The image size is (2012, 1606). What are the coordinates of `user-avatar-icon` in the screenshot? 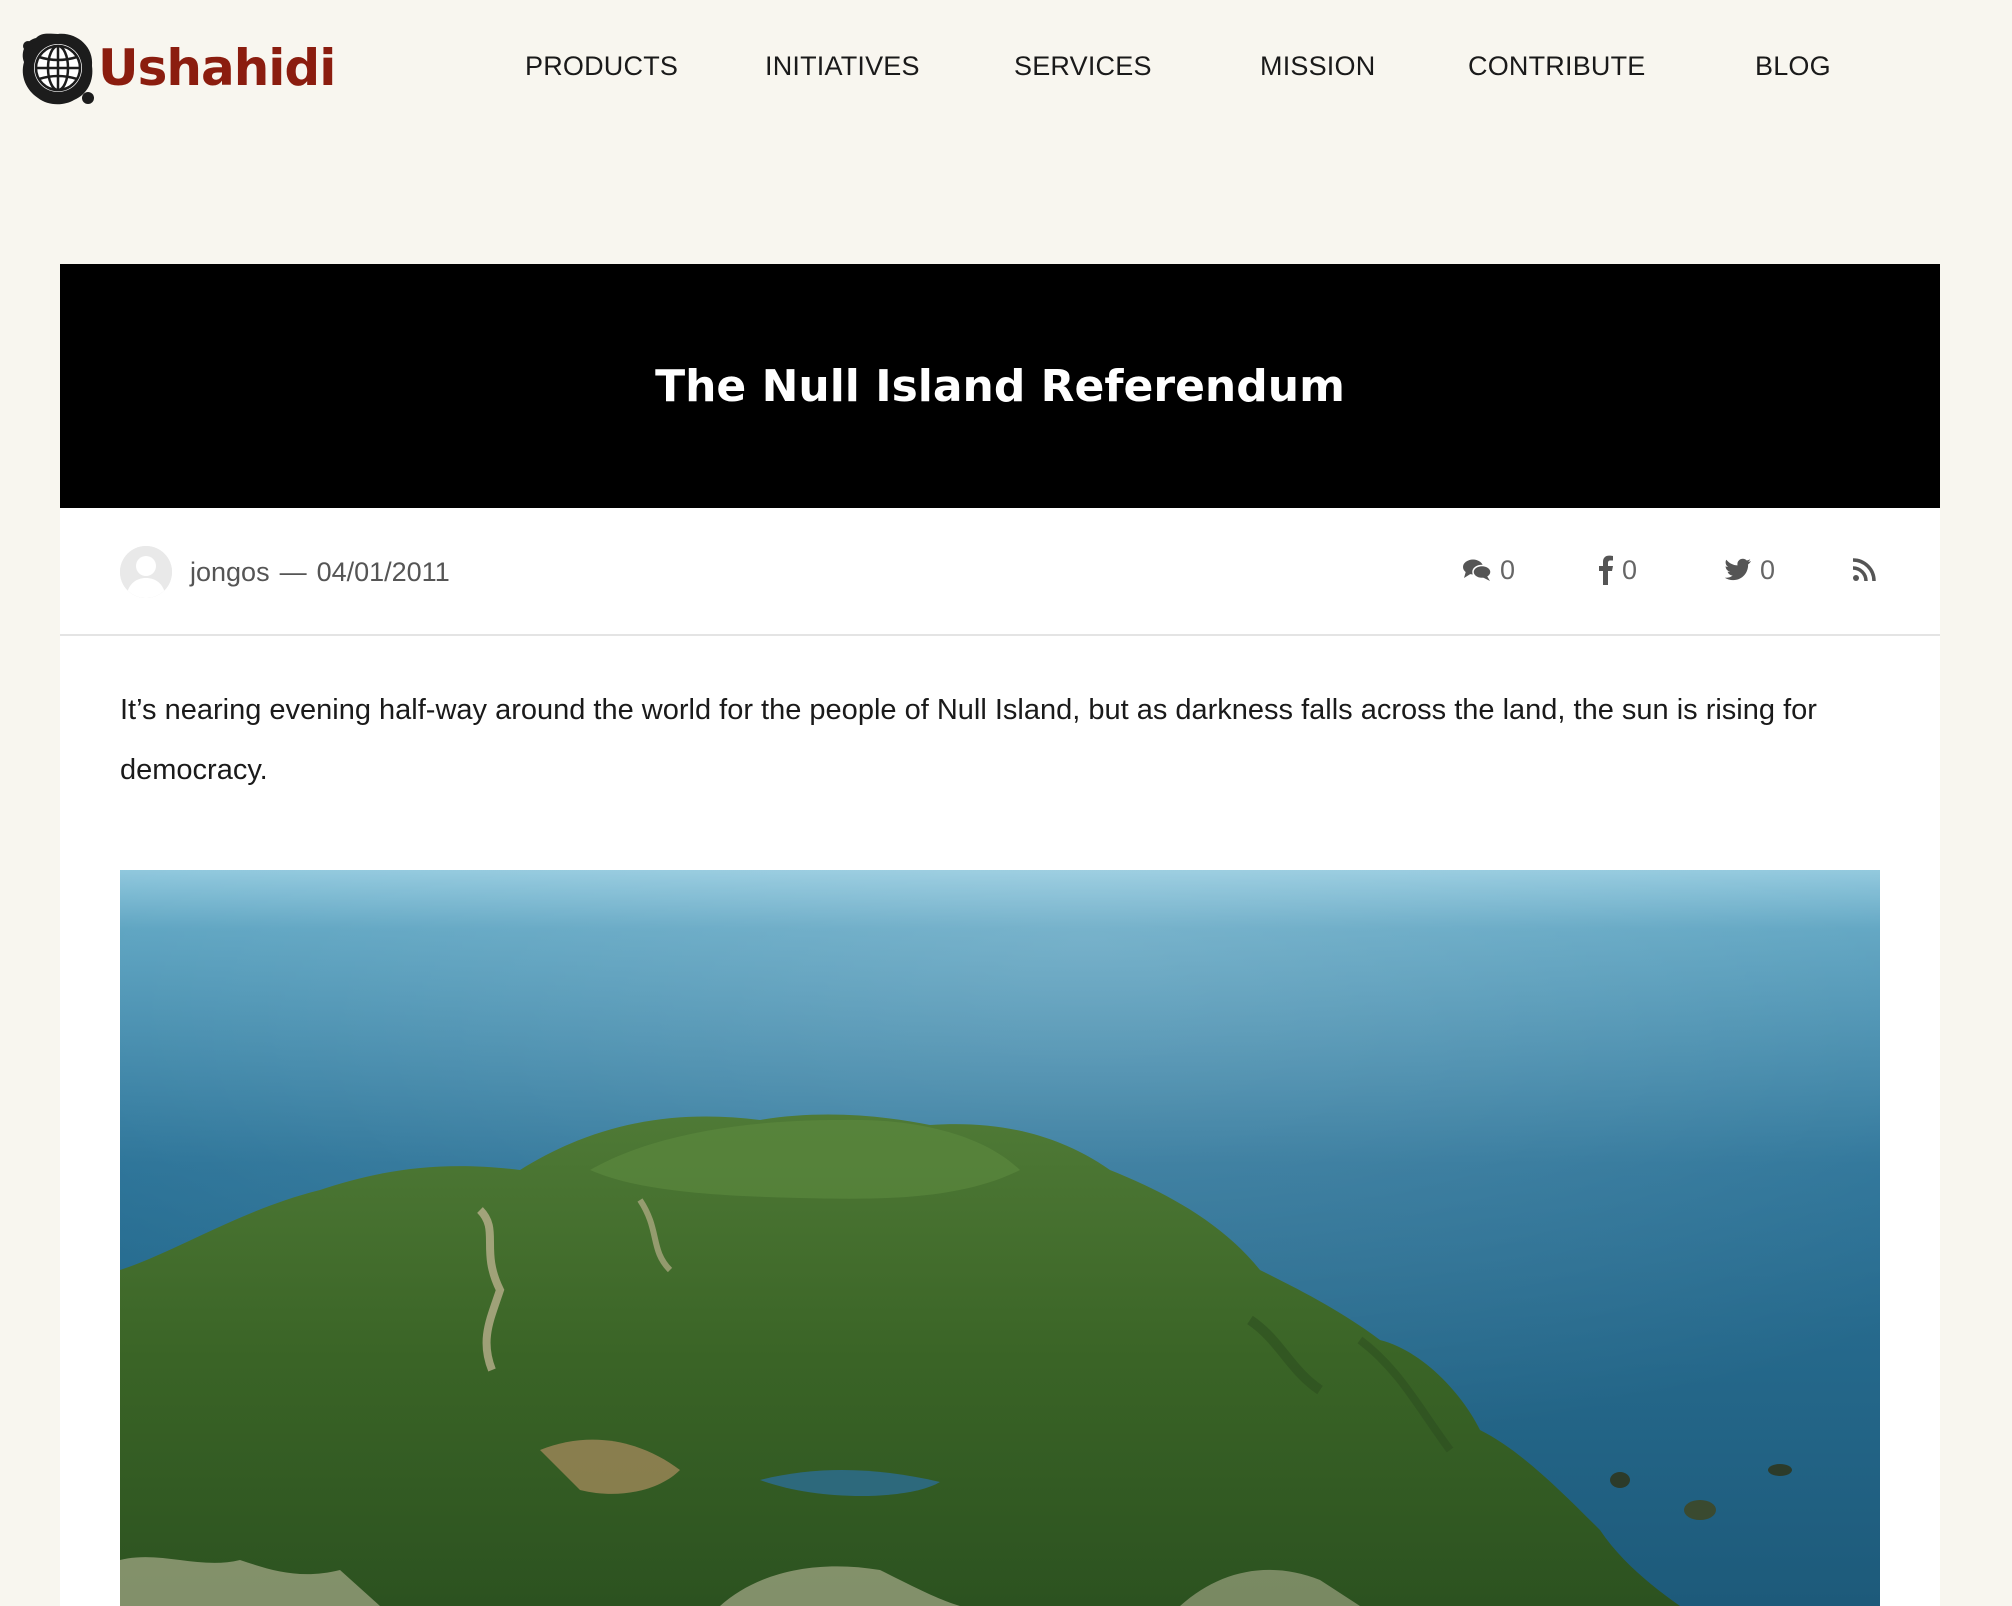 It's located at (146, 572).